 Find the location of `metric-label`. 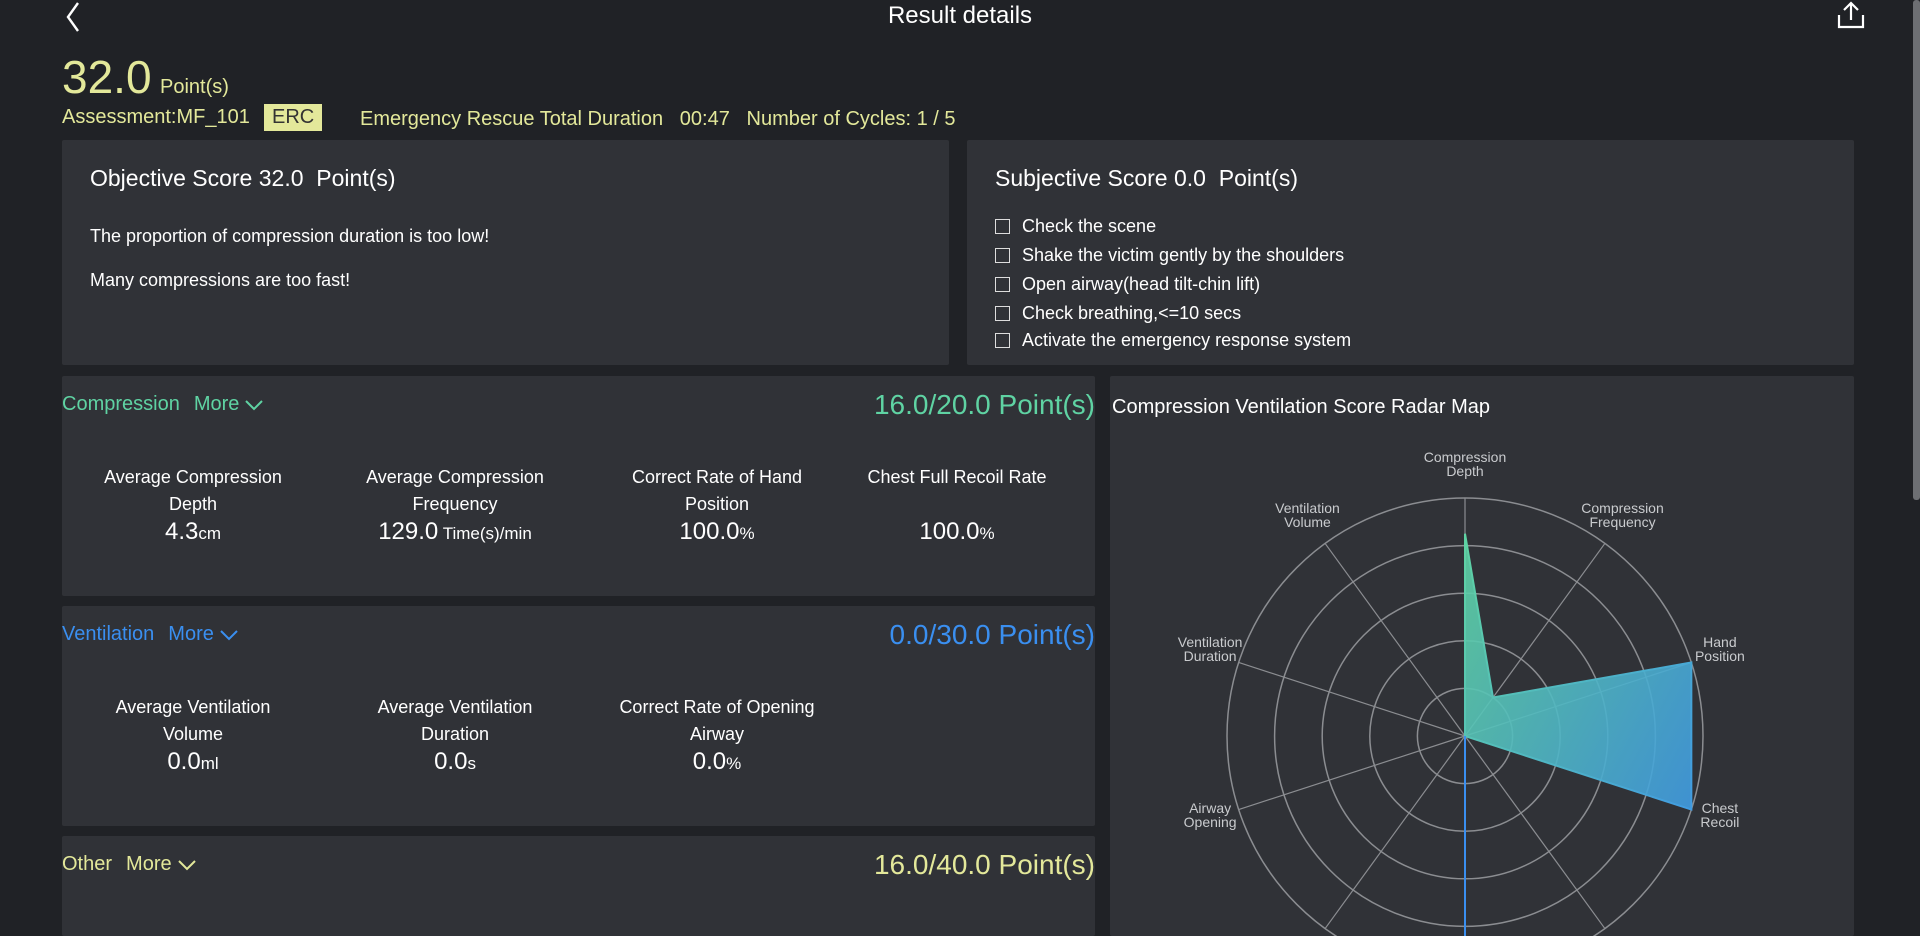

metric-label is located at coordinates (957, 504).